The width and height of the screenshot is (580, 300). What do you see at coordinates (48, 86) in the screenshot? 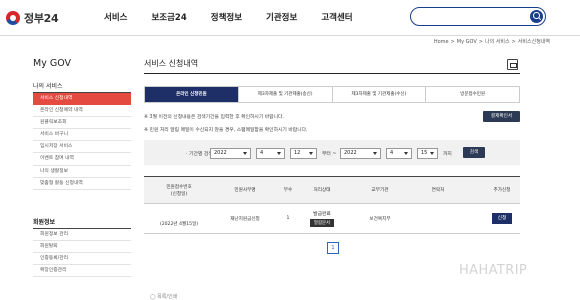
I see `sidebar-section-my-service: 나의 서비스` at bounding box center [48, 86].